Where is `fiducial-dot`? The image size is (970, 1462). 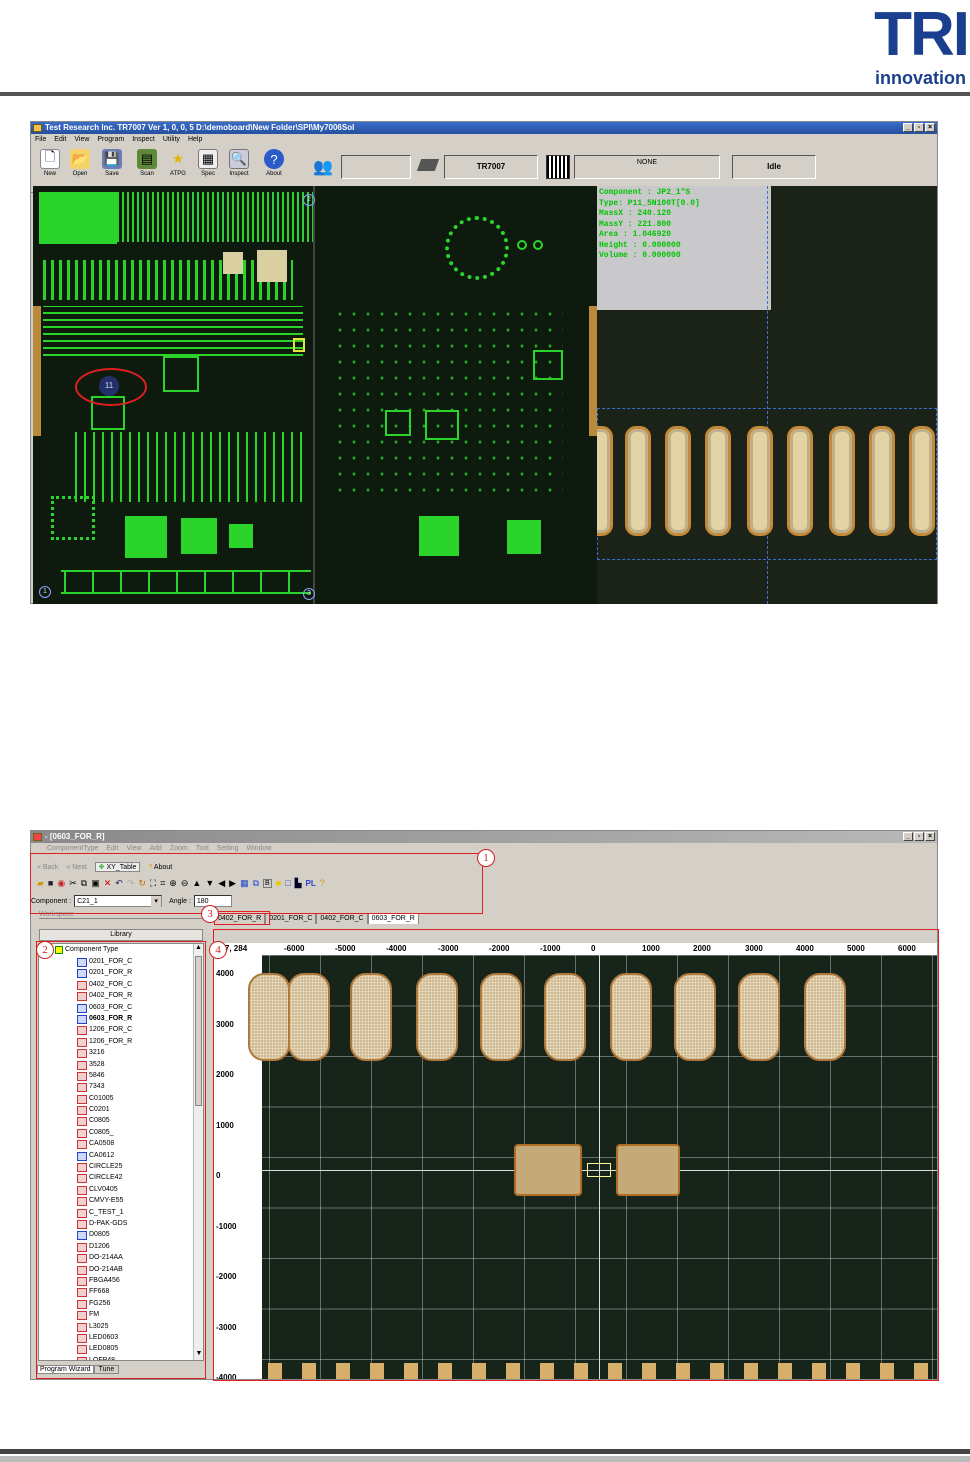
fiducial-dot is located at coordinates (522, 245).